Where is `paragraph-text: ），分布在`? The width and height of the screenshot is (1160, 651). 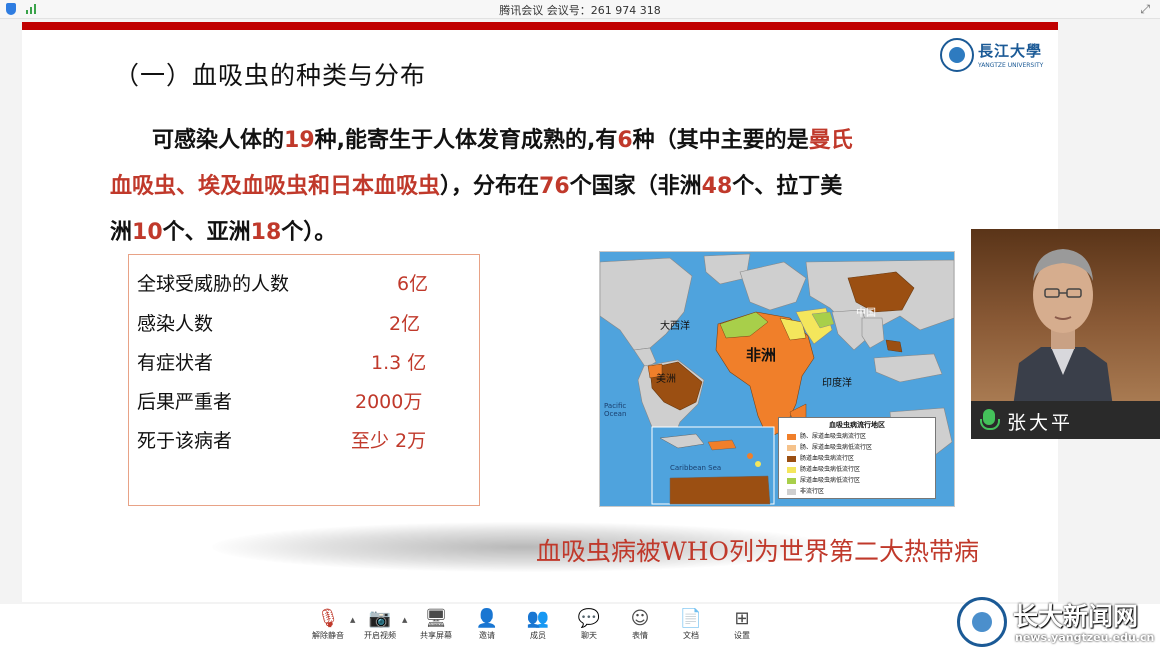 paragraph-text: ），分布在 is located at coordinates (490, 186).